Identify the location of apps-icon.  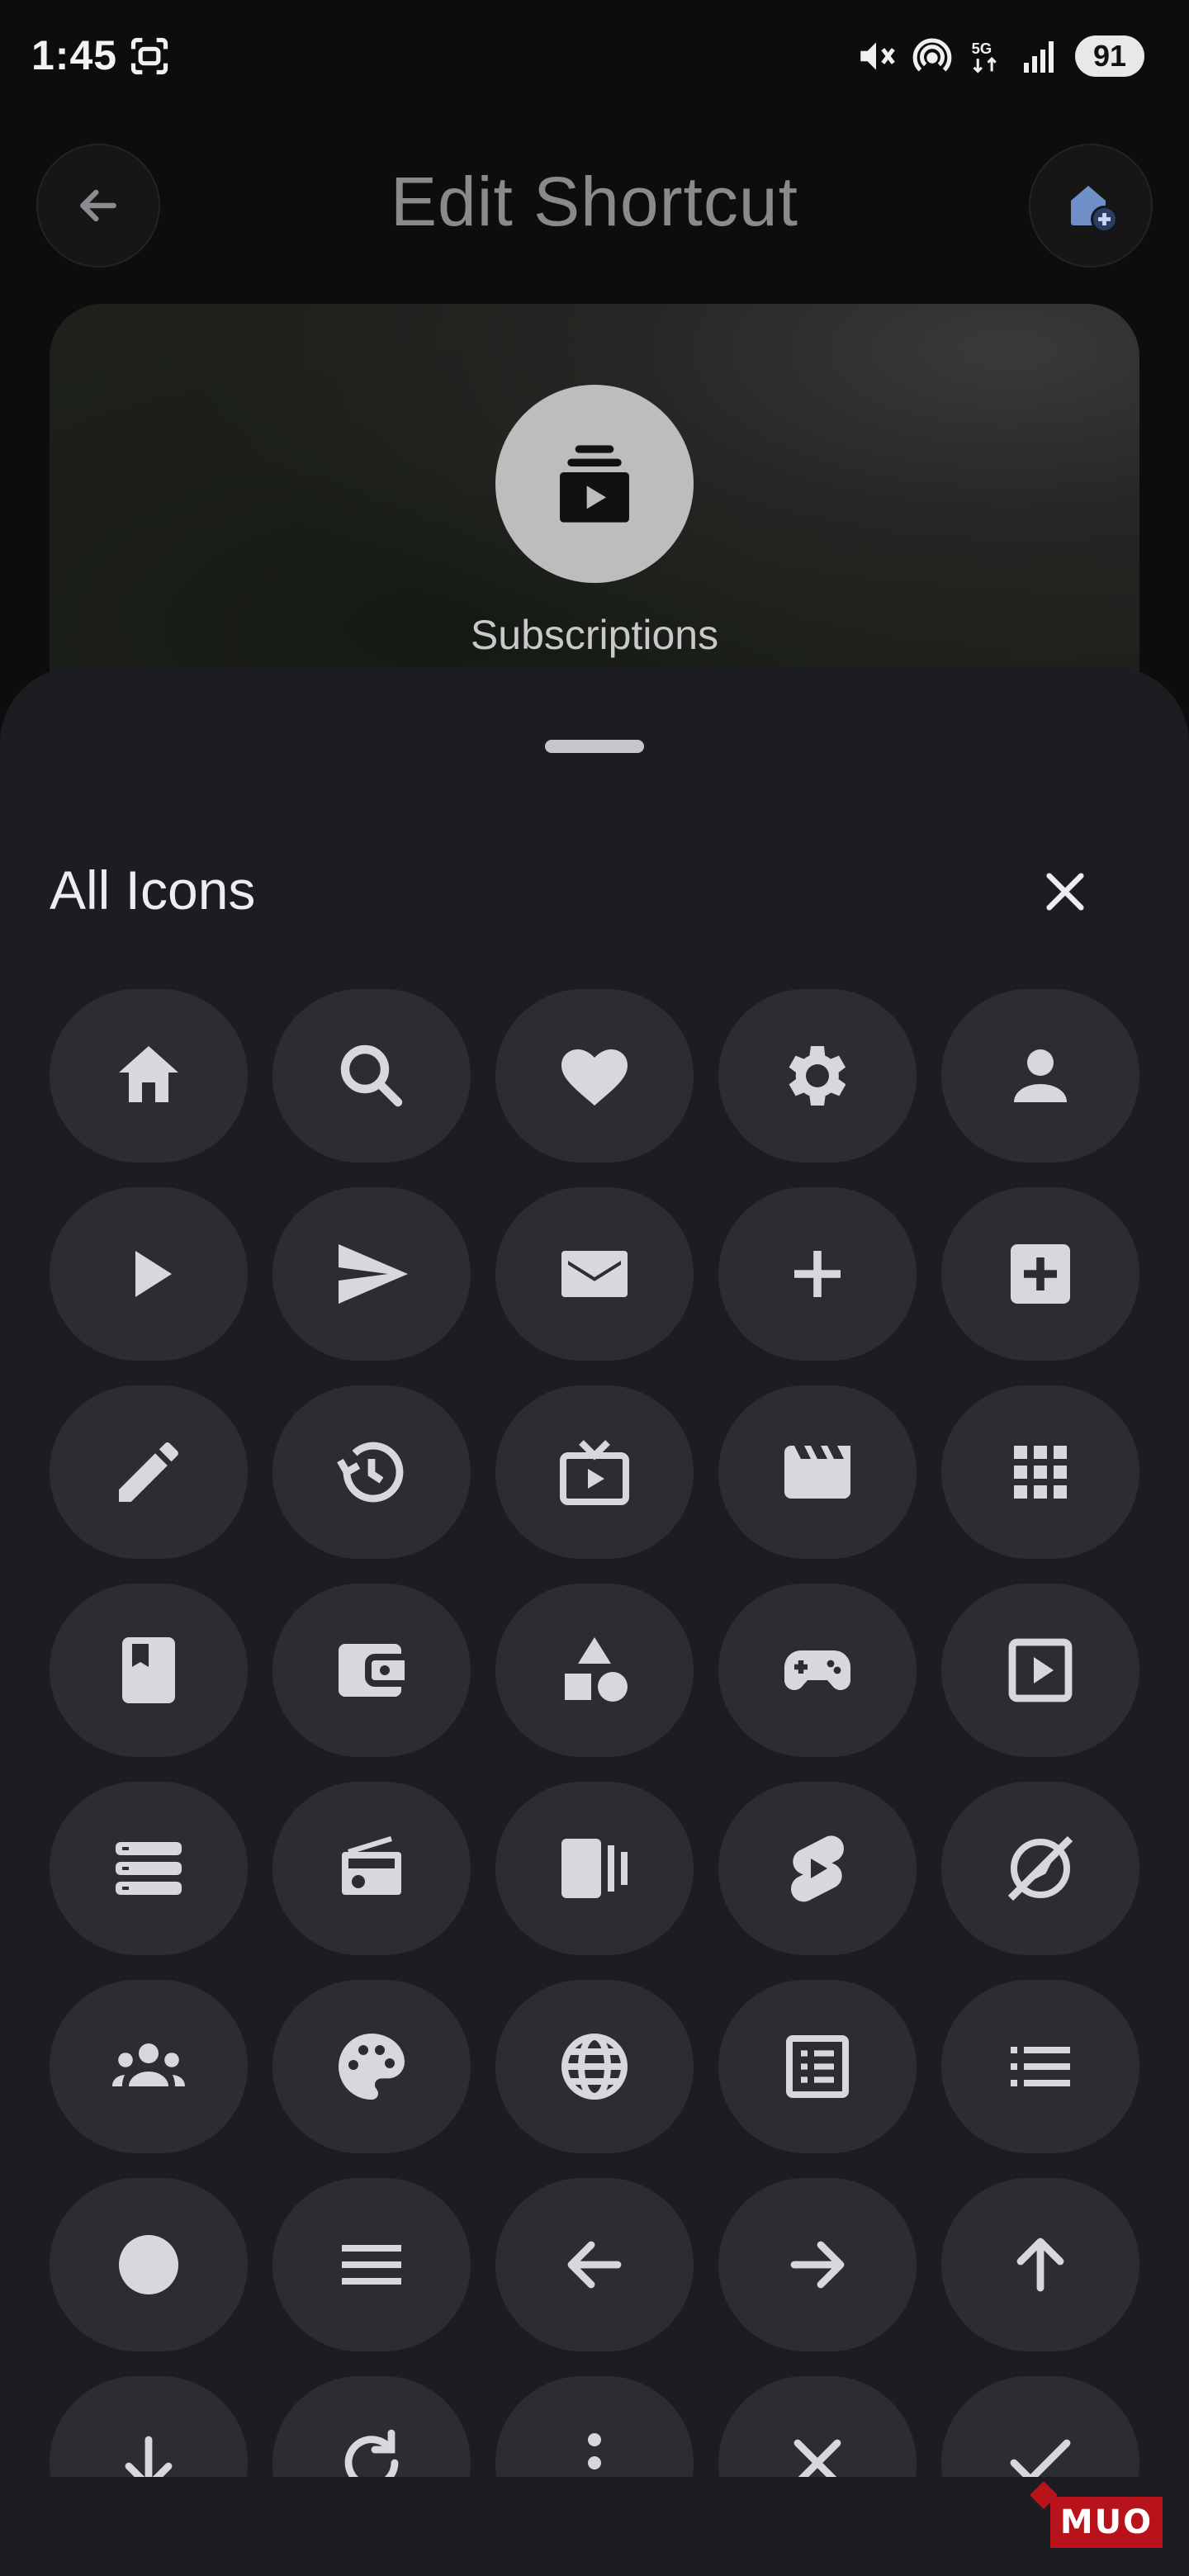
(1040, 1472).